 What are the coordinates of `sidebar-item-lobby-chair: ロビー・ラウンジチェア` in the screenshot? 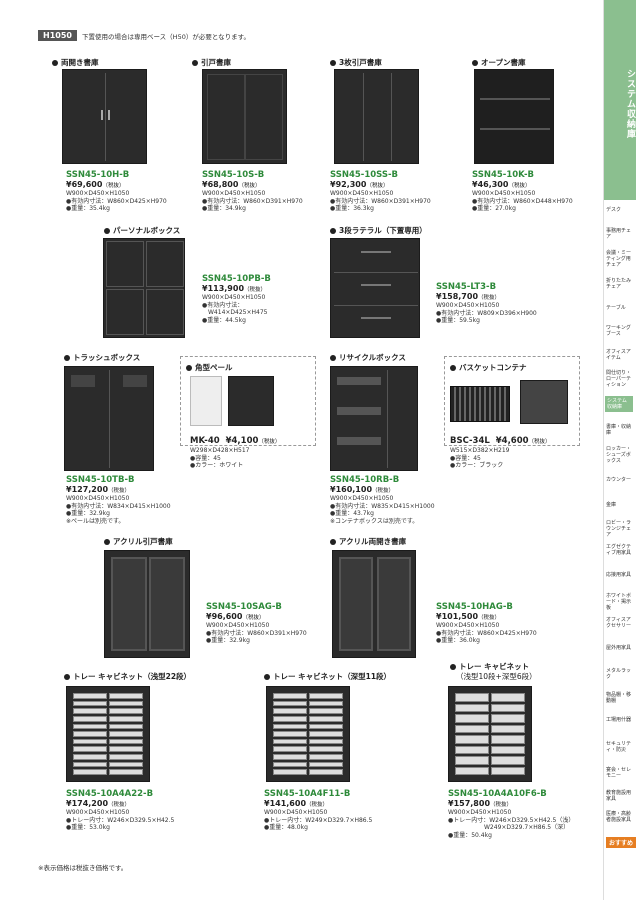 It's located at (620, 529).